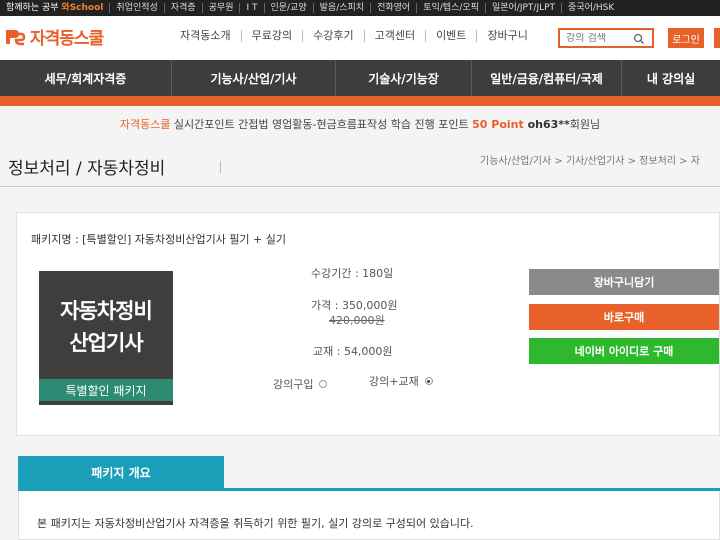  What do you see at coordinates (106, 390) in the screenshot?
I see `thumbnail-badge: 특별할인 패키지` at bounding box center [106, 390].